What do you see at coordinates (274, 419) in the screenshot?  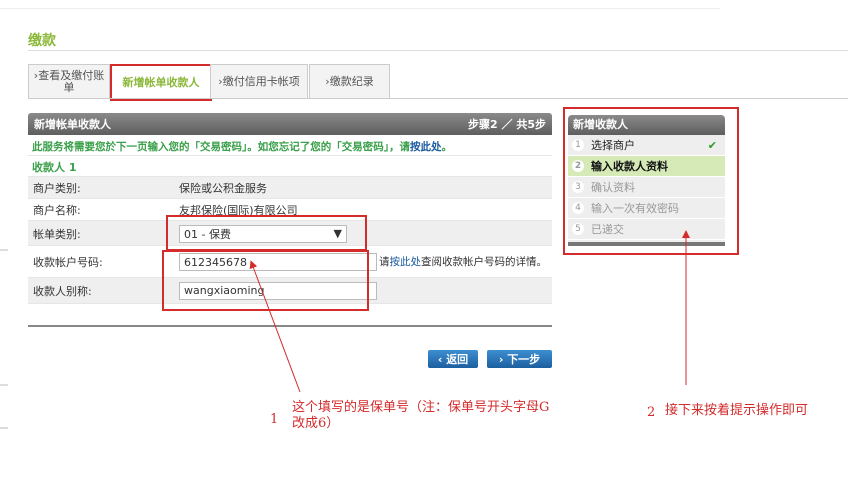 I see `annotation-1-number: 1` at bounding box center [274, 419].